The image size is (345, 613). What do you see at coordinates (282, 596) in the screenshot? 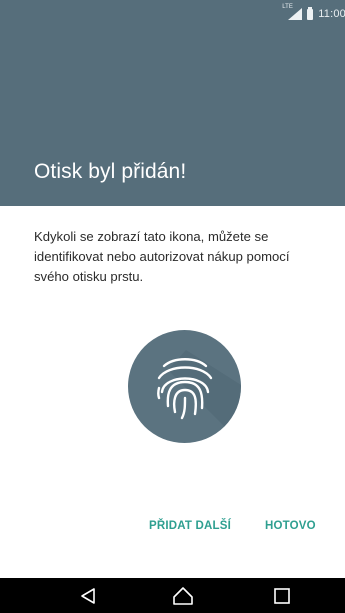
I see `recent-apps-icon` at bounding box center [282, 596].